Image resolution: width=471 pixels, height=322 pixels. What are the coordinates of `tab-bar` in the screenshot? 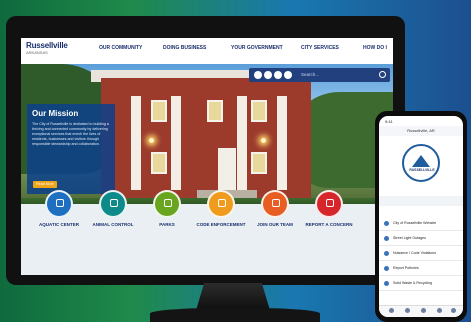 It's located at (421, 311).